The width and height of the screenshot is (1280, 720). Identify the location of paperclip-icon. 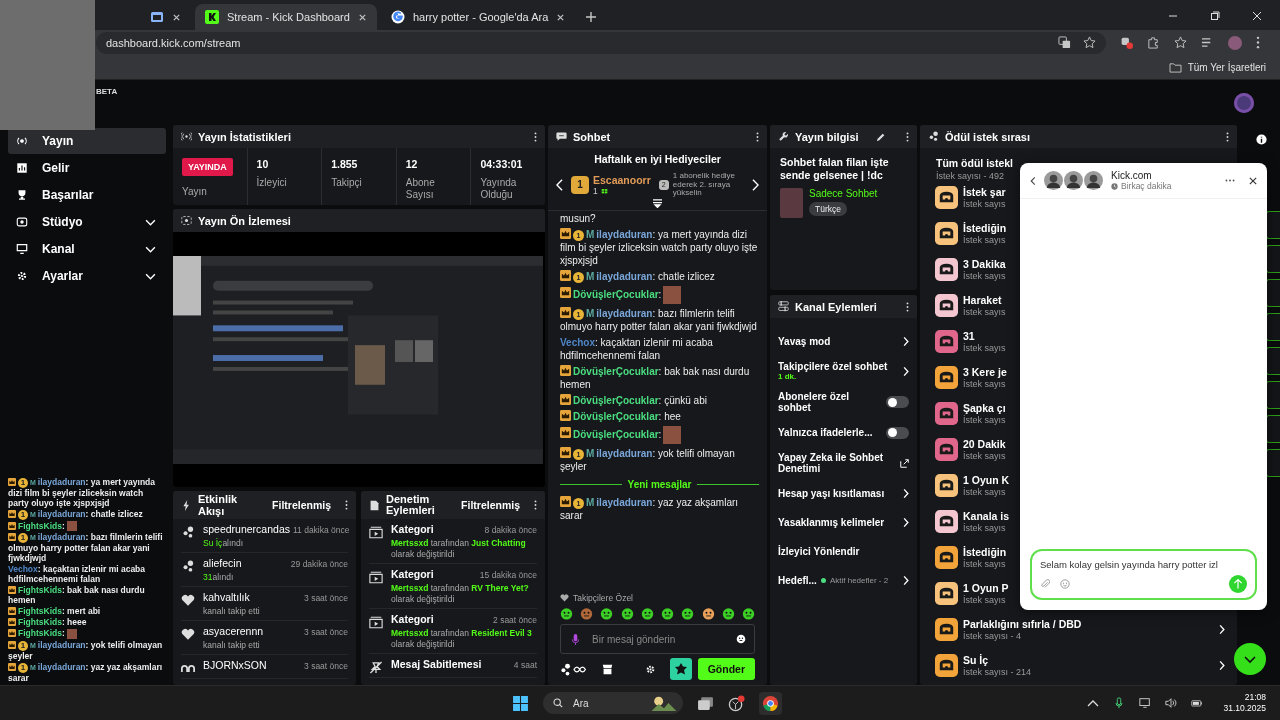
(1045, 584).